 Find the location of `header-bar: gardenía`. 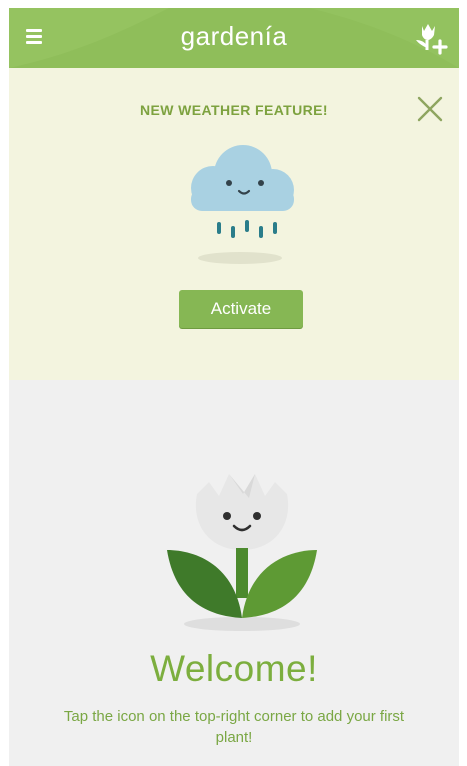

header-bar: gardenía is located at coordinates (234, 38).